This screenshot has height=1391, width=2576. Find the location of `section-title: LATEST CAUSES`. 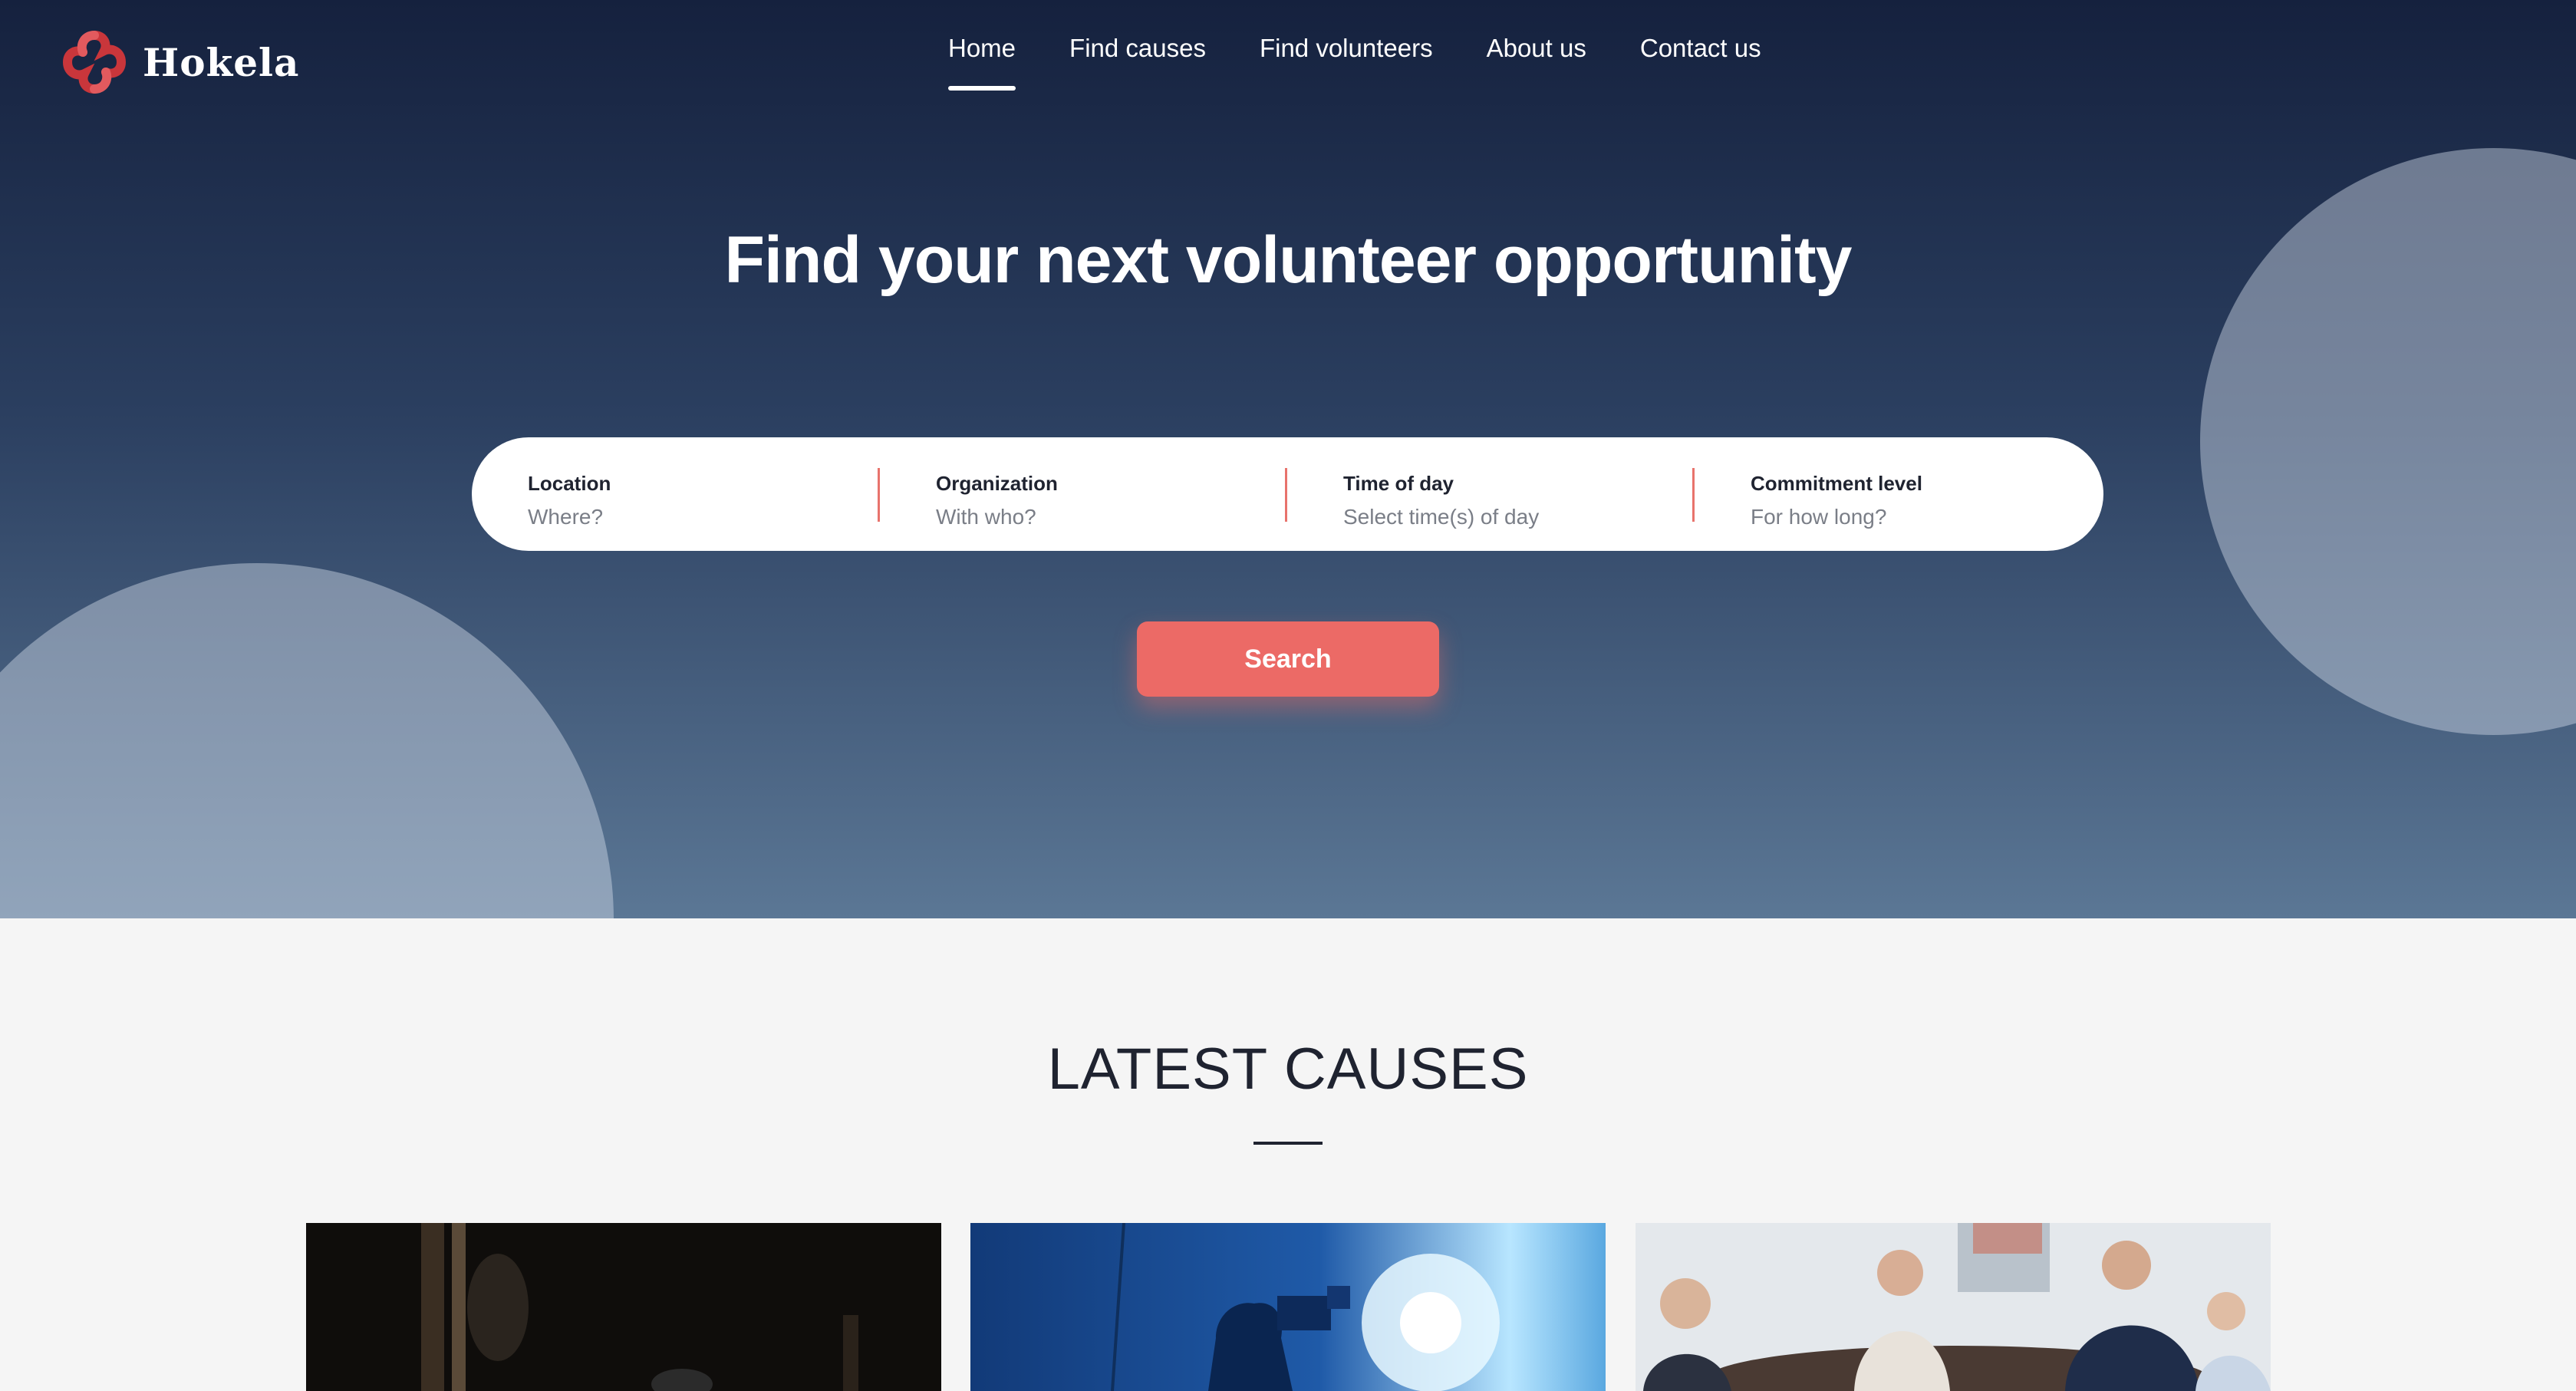

section-title: LATEST CAUSES is located at coordinates (1288, 1069).